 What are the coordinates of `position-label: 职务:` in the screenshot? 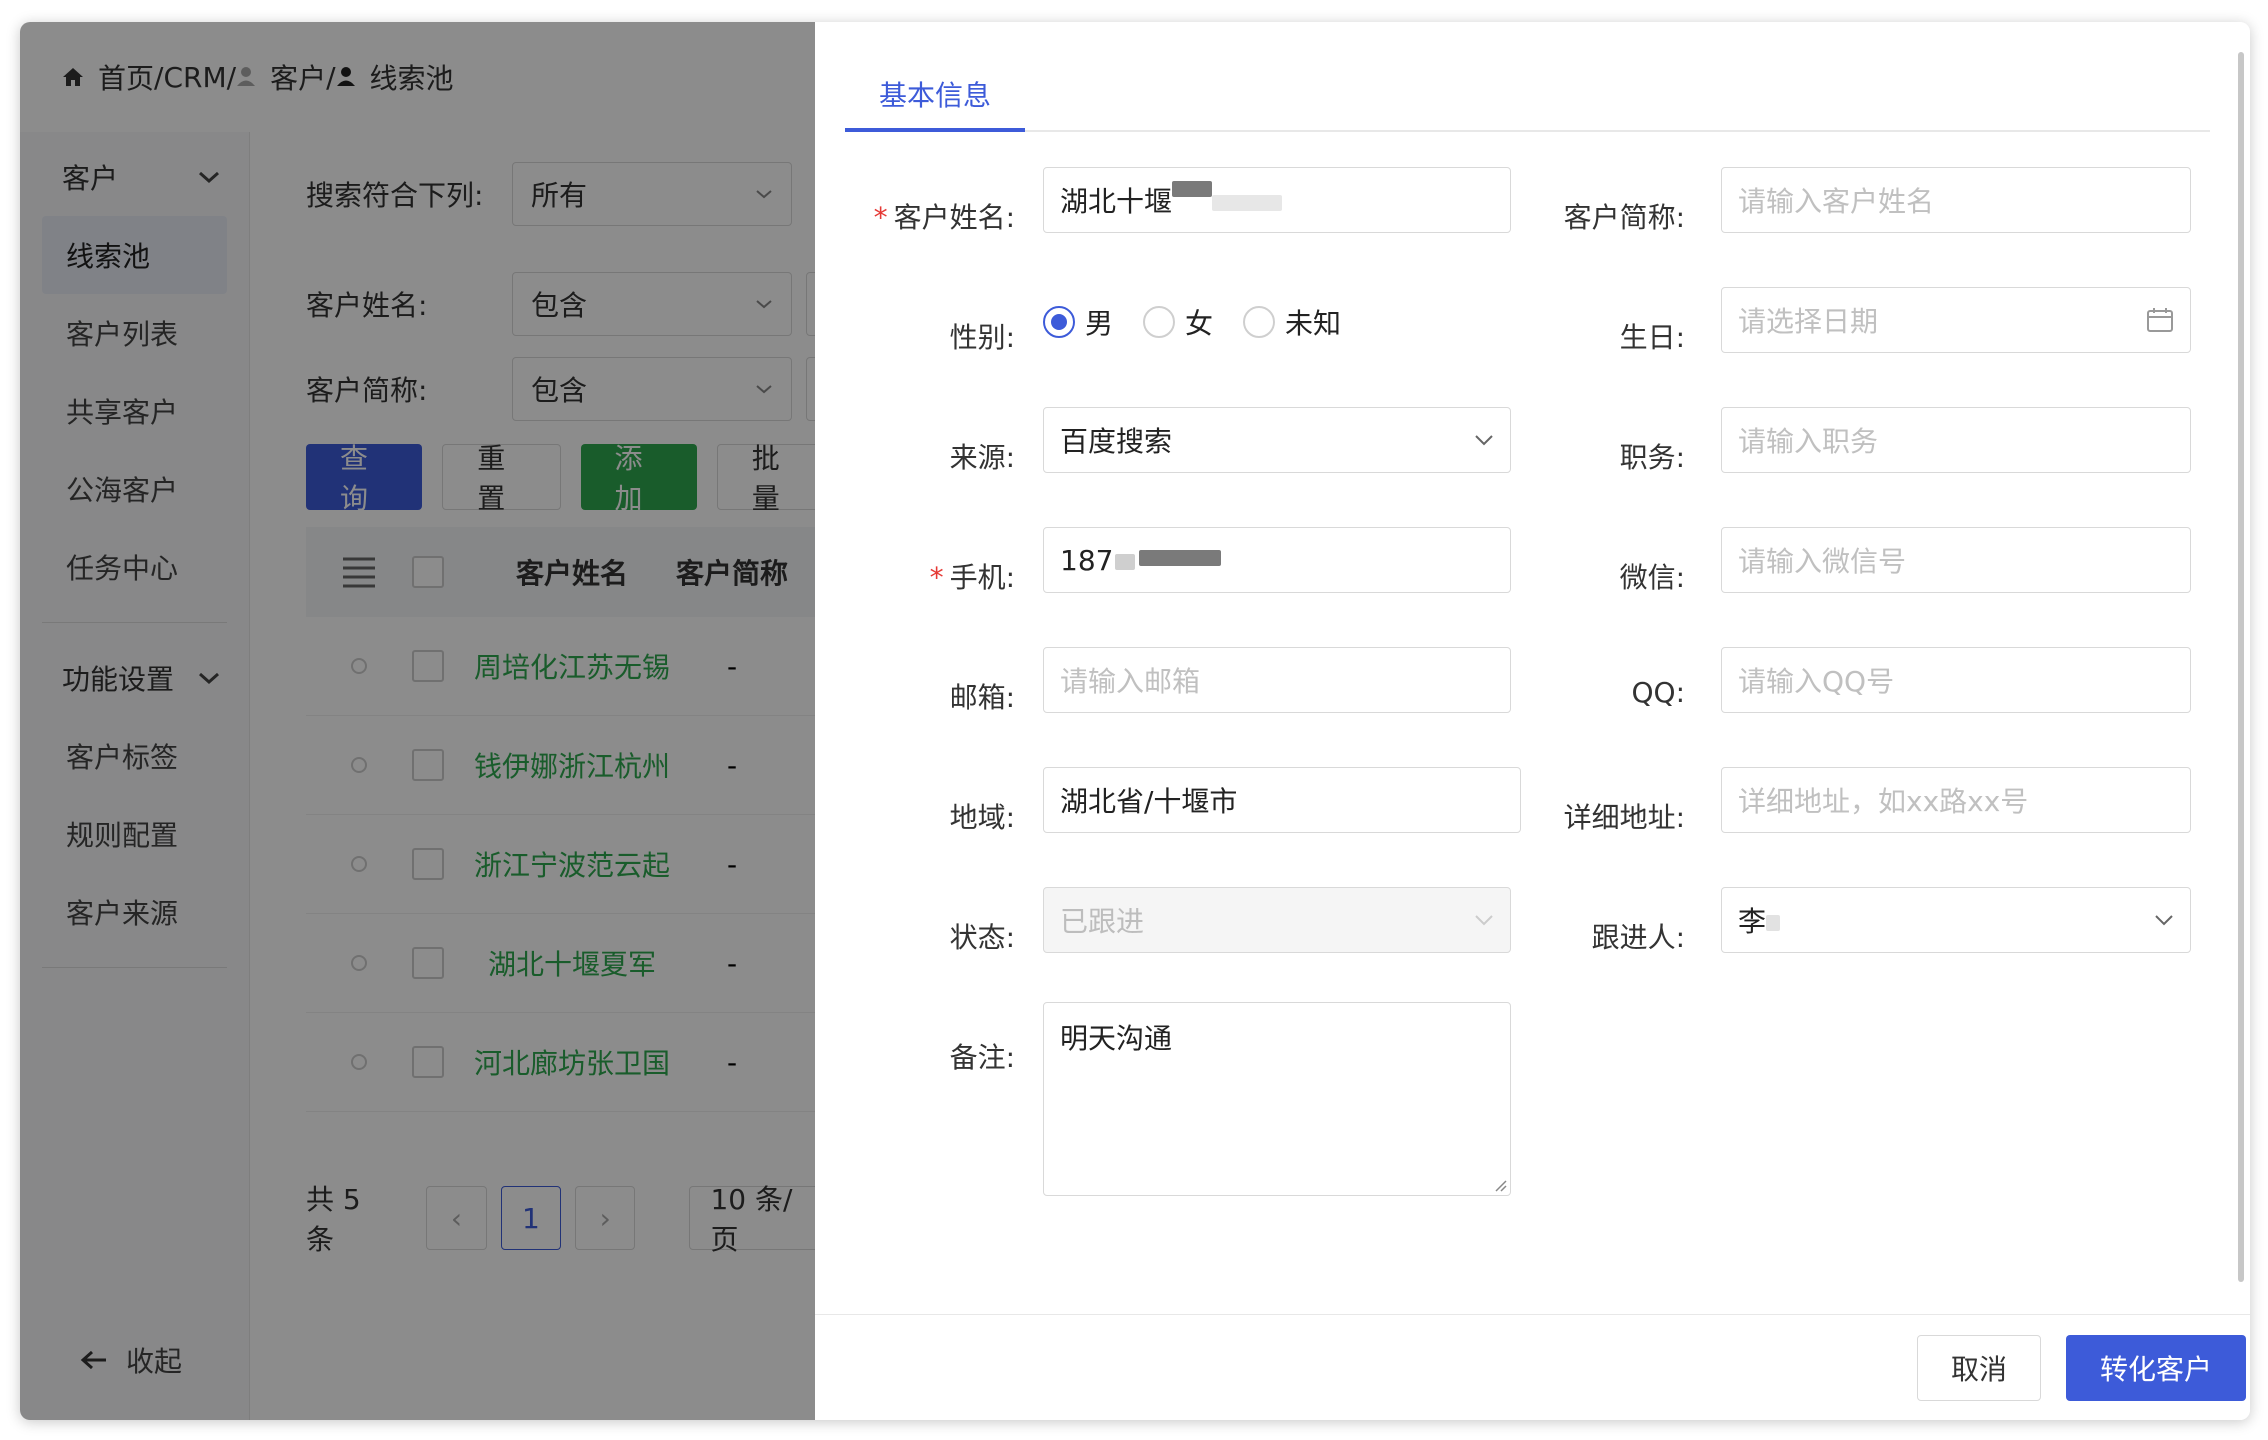 It's located at (1652, 457).